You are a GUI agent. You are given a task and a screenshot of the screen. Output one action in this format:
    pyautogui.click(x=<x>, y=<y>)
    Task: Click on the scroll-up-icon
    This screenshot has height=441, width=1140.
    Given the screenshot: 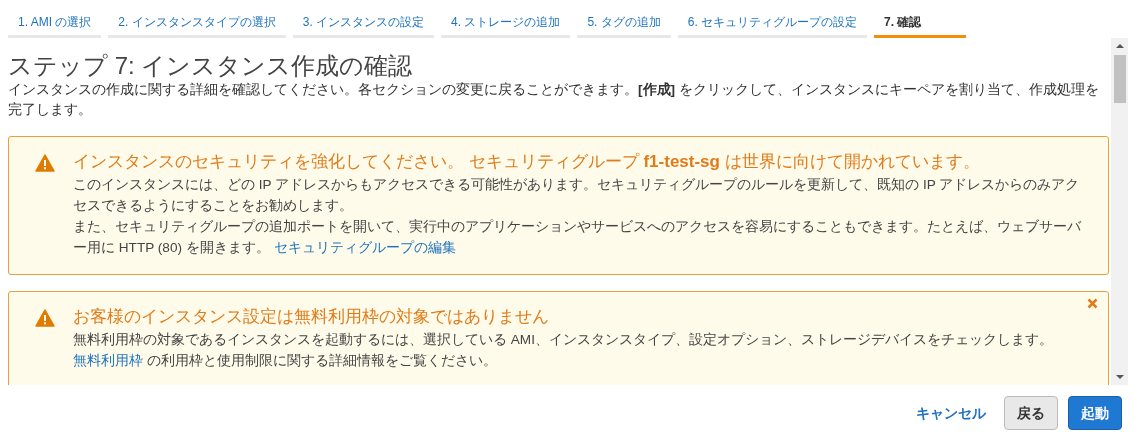 What is the action you would take?
    pyautogui.click(x=1119, y=46)
    